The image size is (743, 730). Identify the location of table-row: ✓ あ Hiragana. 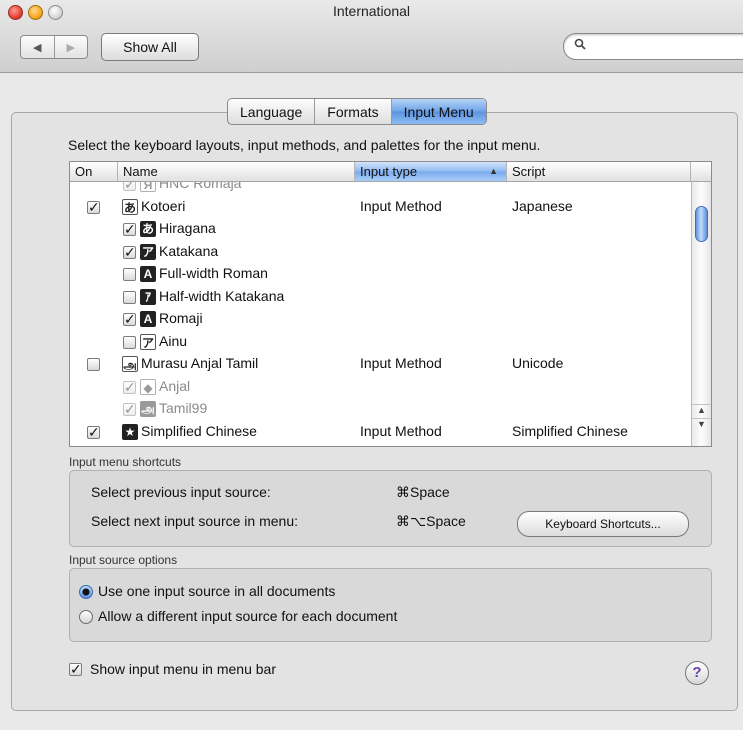
(380, 230).